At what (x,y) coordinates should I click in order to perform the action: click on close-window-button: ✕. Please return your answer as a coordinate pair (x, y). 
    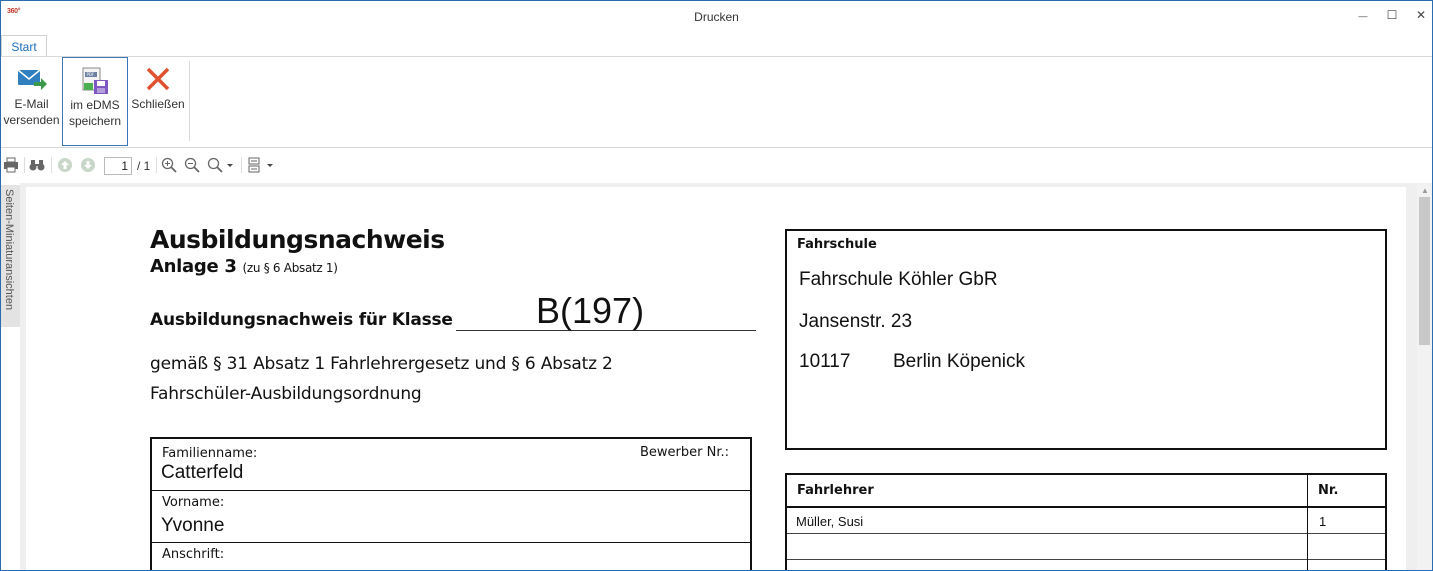
    Looking at the image, I should click on (1420, 15).